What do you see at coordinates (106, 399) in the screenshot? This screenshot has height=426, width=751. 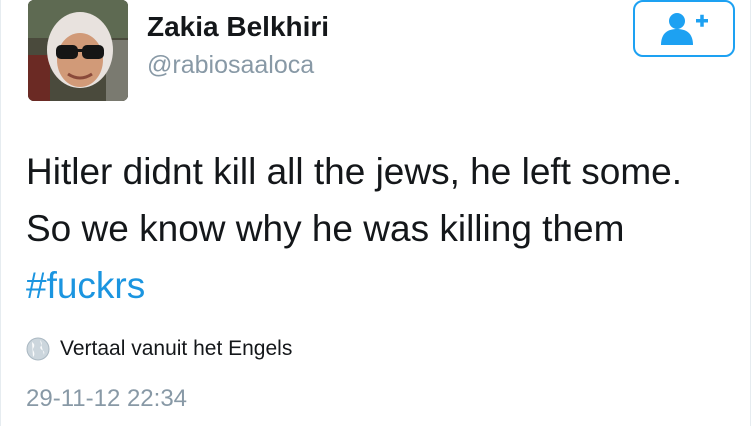 I see `timestamp: 29-11-12 22:34` at bounding box center [106, 399].